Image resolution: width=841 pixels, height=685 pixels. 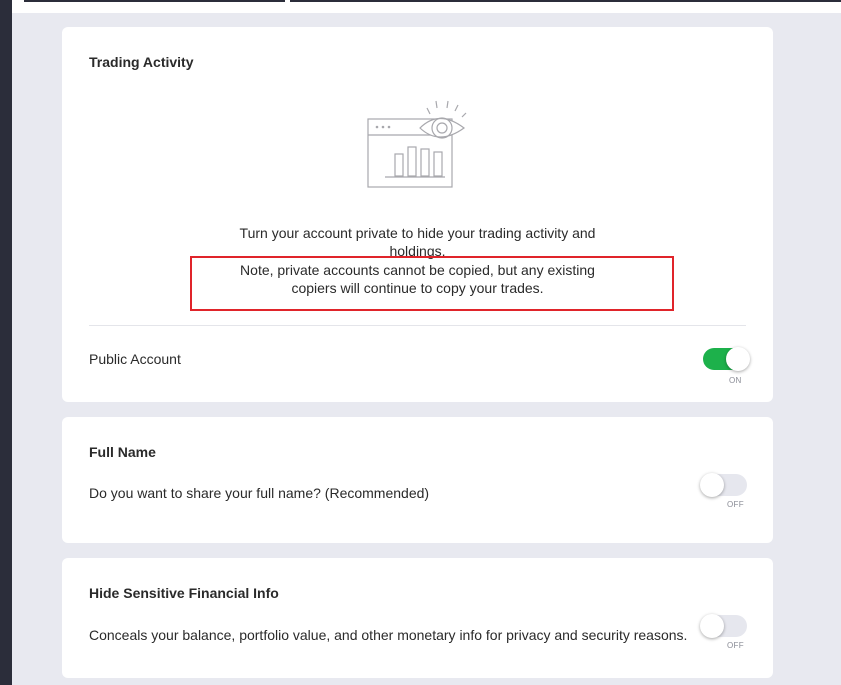 I want to click on hide-sensitive-toggle, so click(x=723, y=626).